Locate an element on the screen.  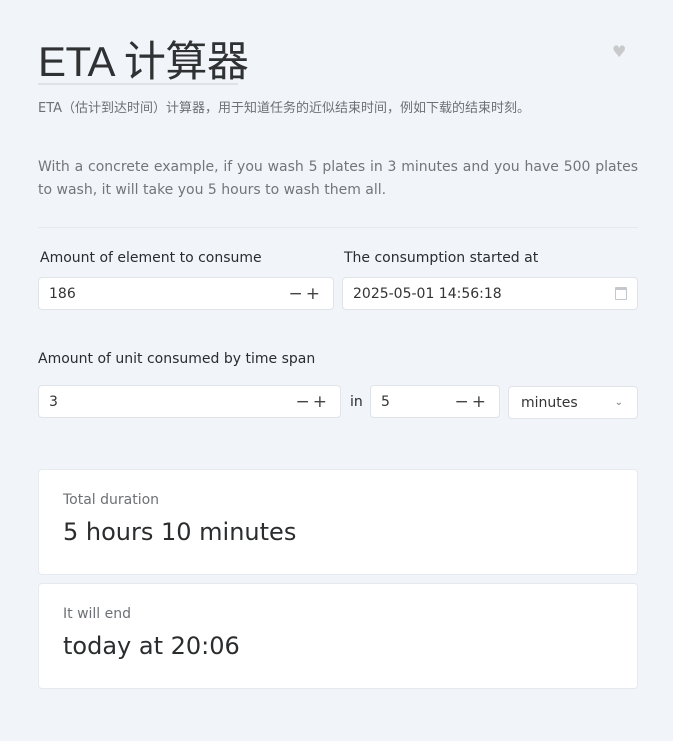
page-subtitle: ETA（估计到达时间）计算器，用于知道任务的近似结束时间，例如下载的结束时刻。 is located at coordinates (284, 108).